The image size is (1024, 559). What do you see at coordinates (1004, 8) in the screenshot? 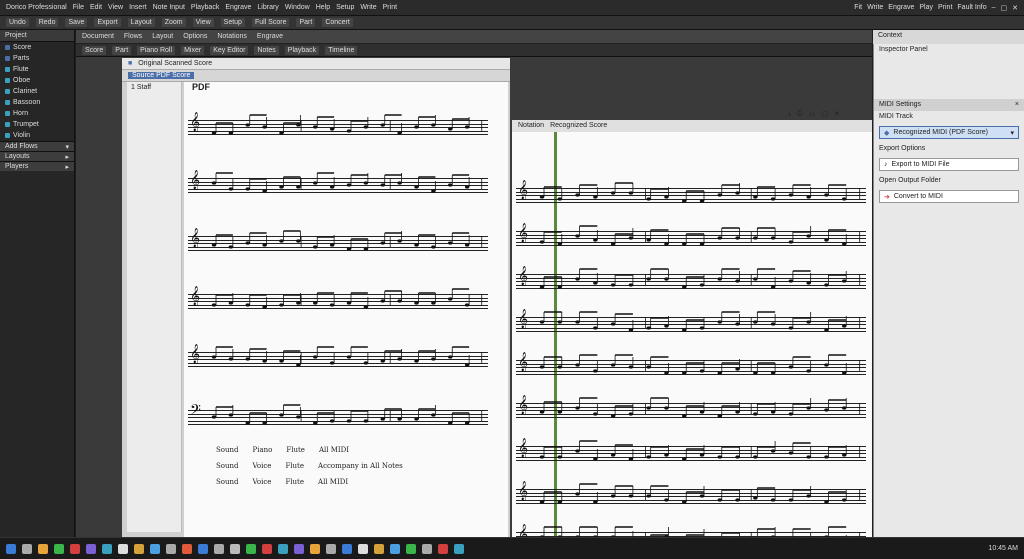
I see `restore-icon: ▢` at bounding box center [1004, 8].